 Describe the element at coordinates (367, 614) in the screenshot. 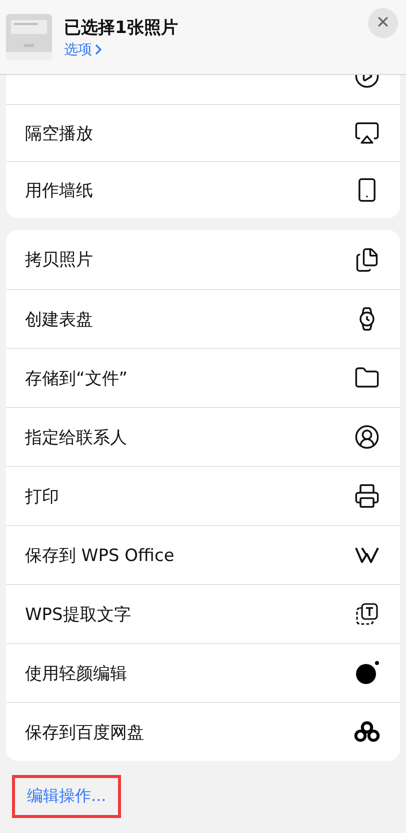

I see `text-extract-icon` at that location.